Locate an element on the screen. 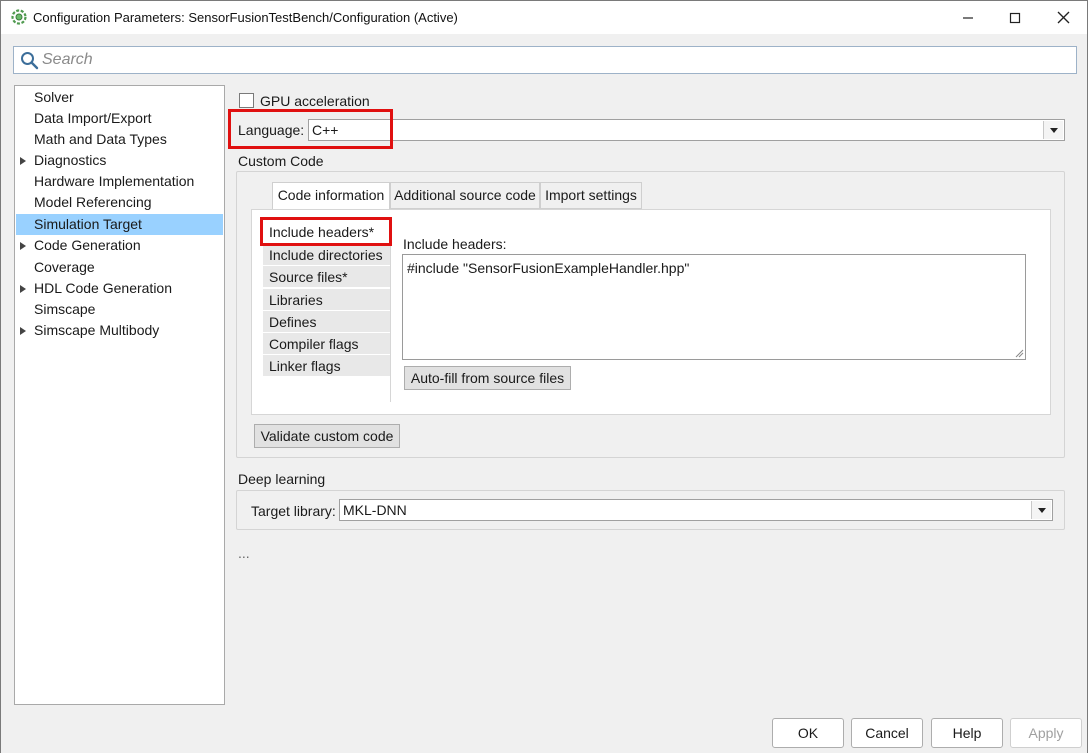 Image resolution: width=1088 pixels, height=753 pixels. close-window-button is located at coordinates (1063, 17).